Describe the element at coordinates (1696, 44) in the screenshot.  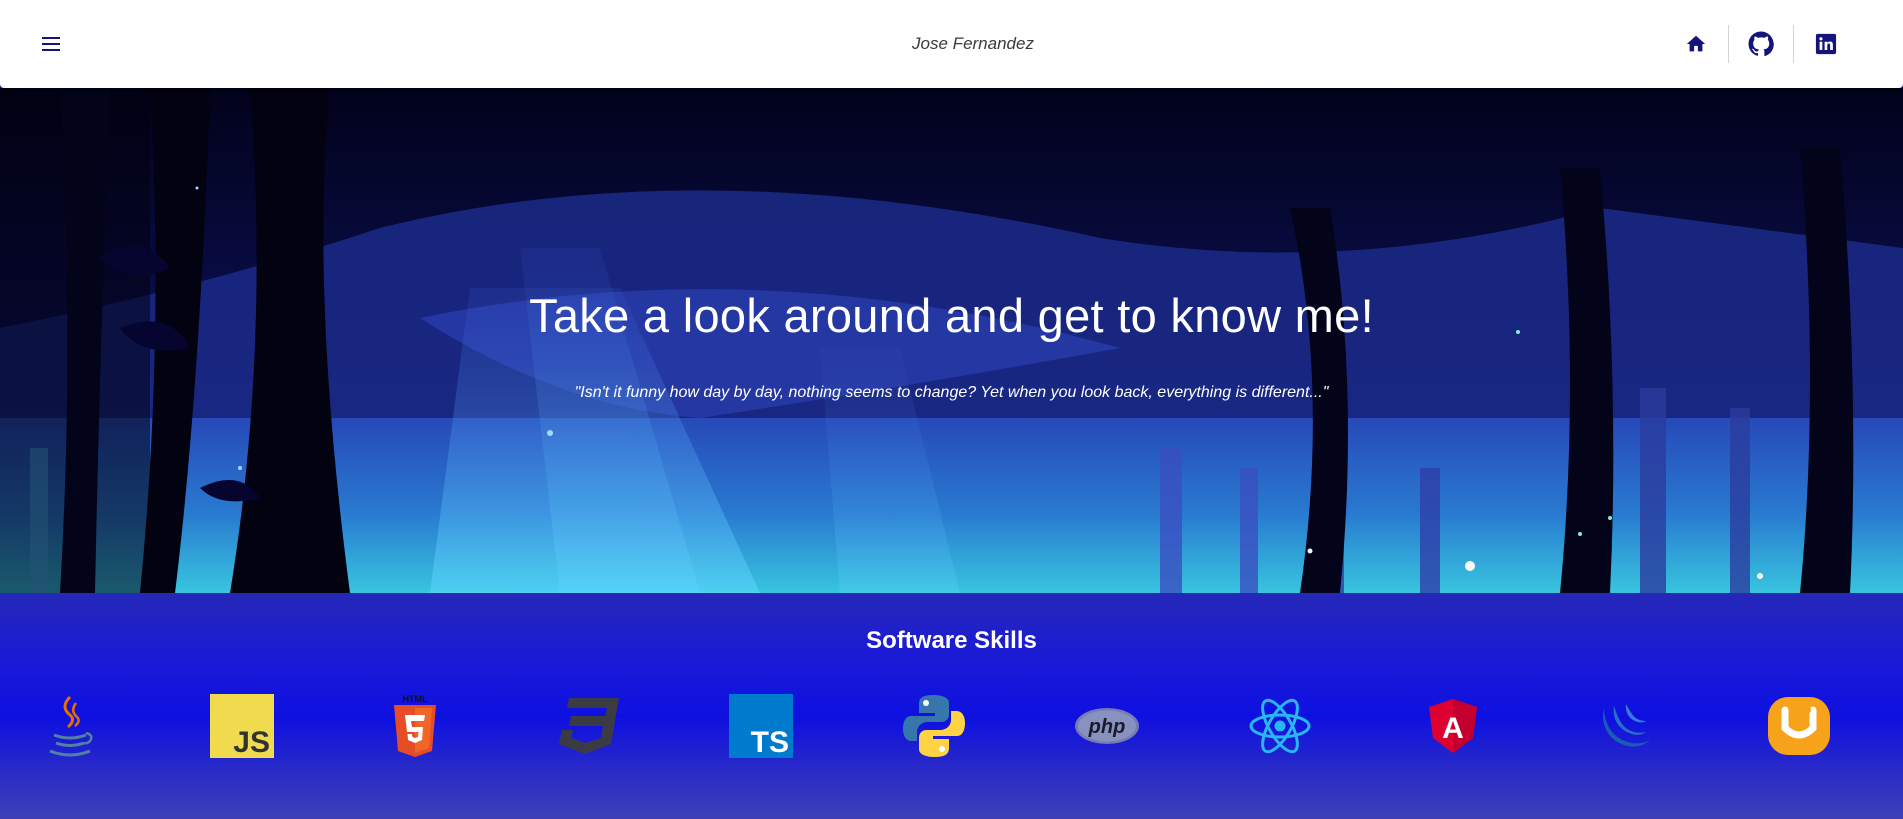
I see `home-icon` at that location.